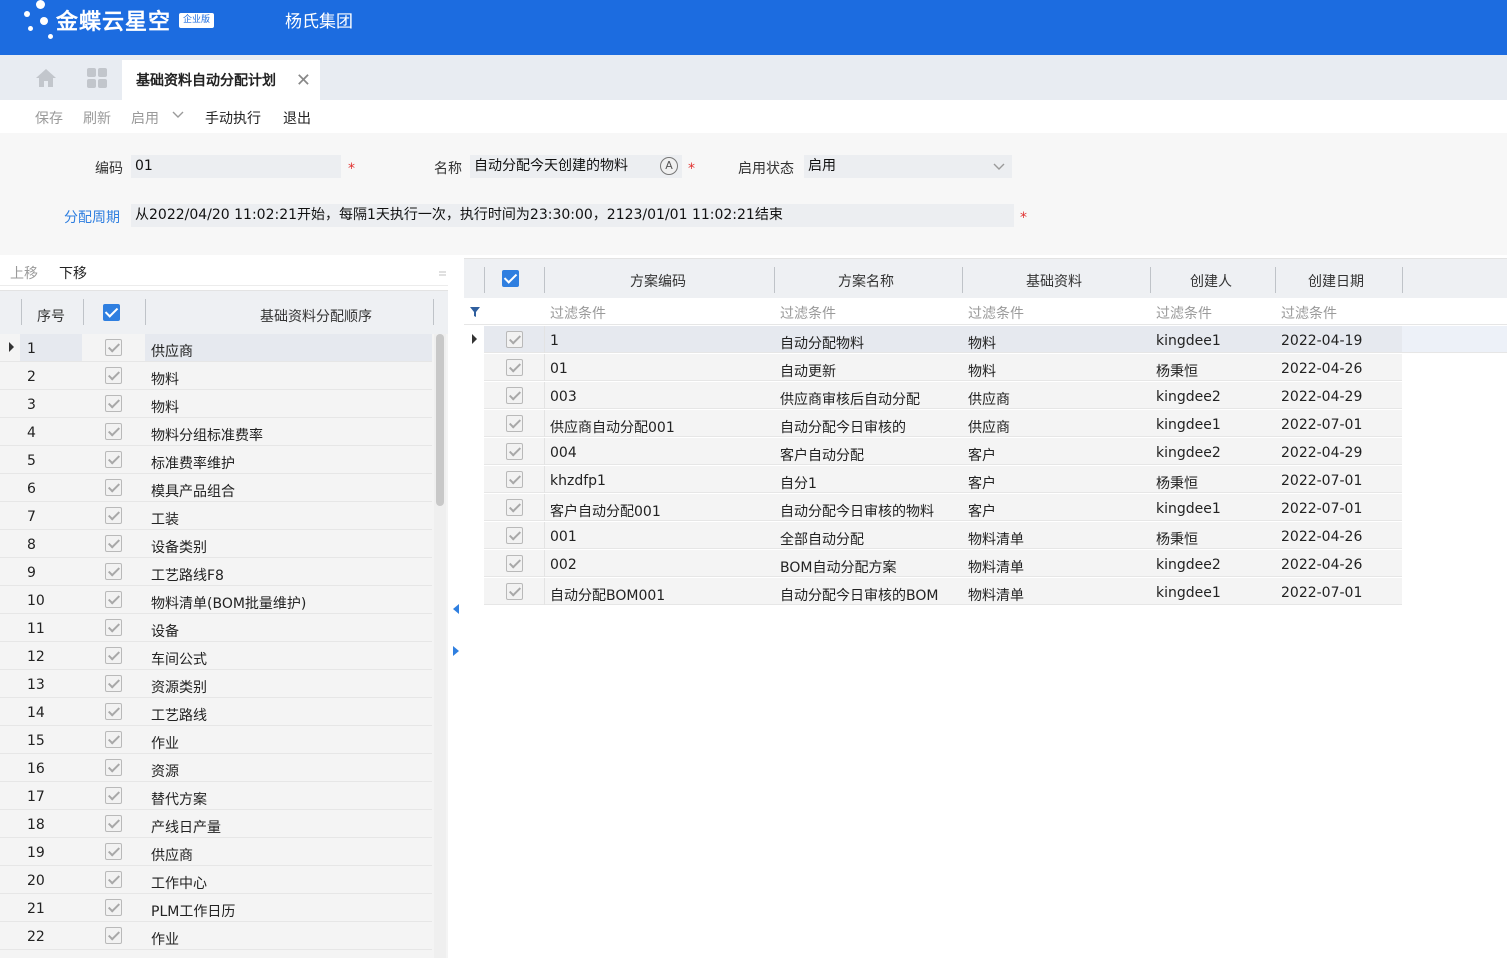  What do you see at coordinates (578, 313) in the screenshot?
I see `filter-code: 过滤条件` at bounding box center [578, 313].